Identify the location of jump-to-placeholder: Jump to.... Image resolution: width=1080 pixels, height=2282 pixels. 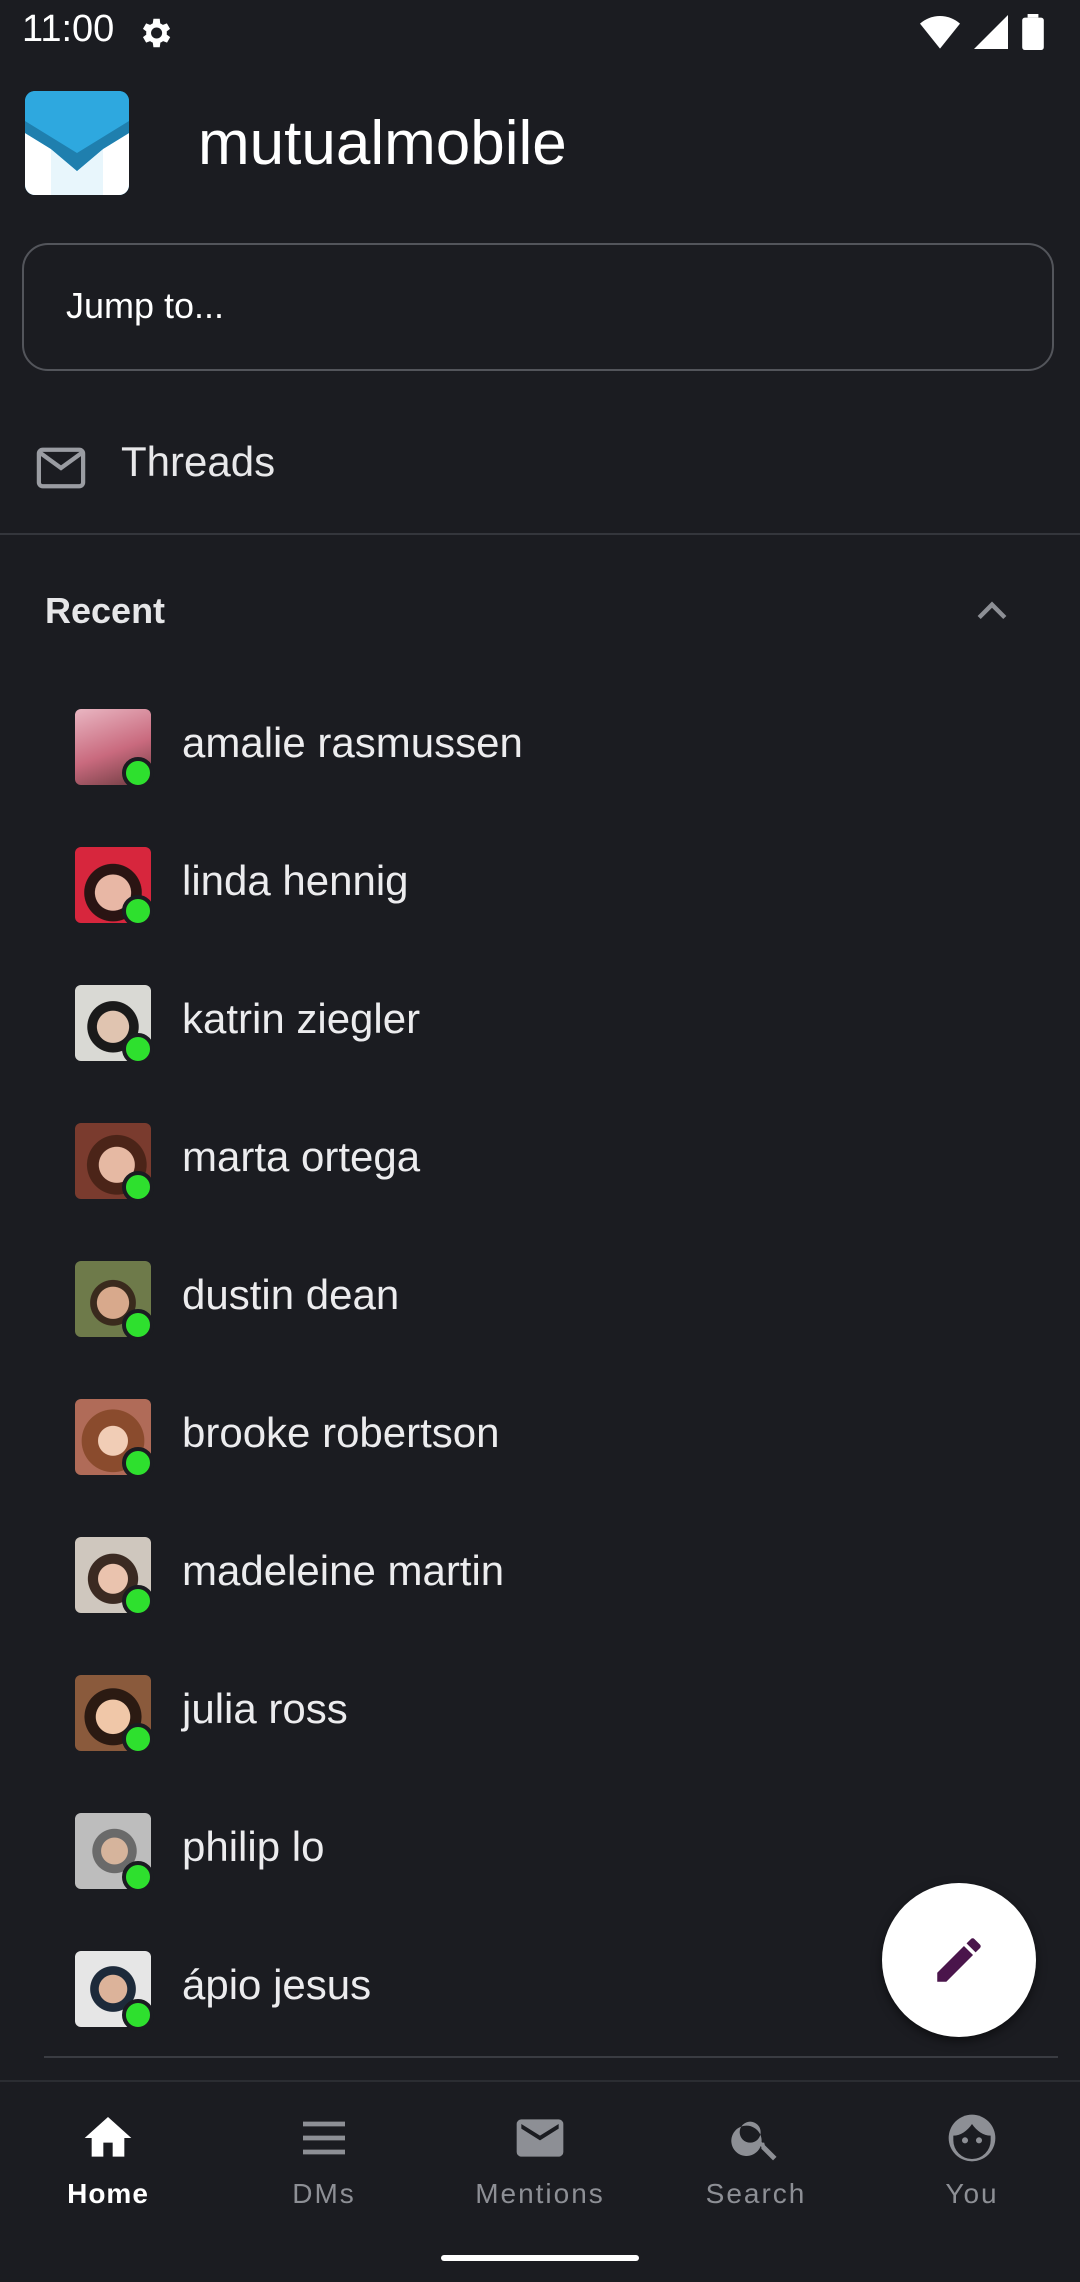
(145, 305).